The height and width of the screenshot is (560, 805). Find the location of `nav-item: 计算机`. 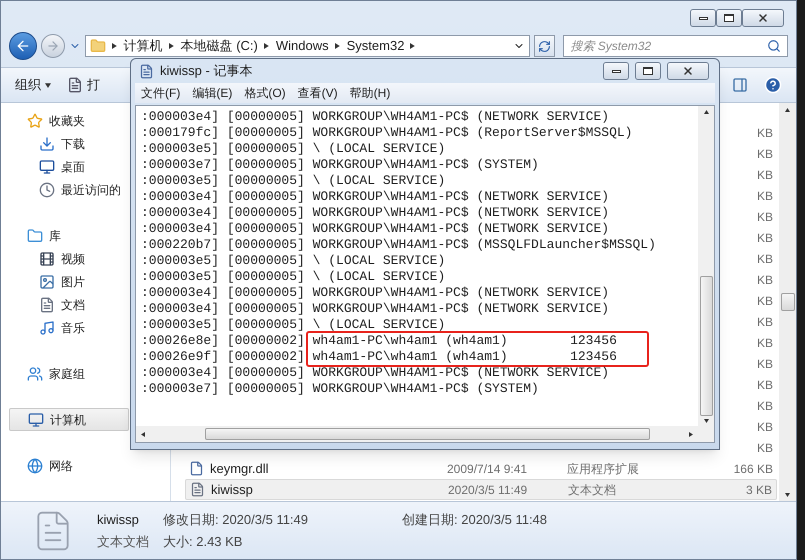

nav-item: 计算机 is located at coordinates (69, 419).